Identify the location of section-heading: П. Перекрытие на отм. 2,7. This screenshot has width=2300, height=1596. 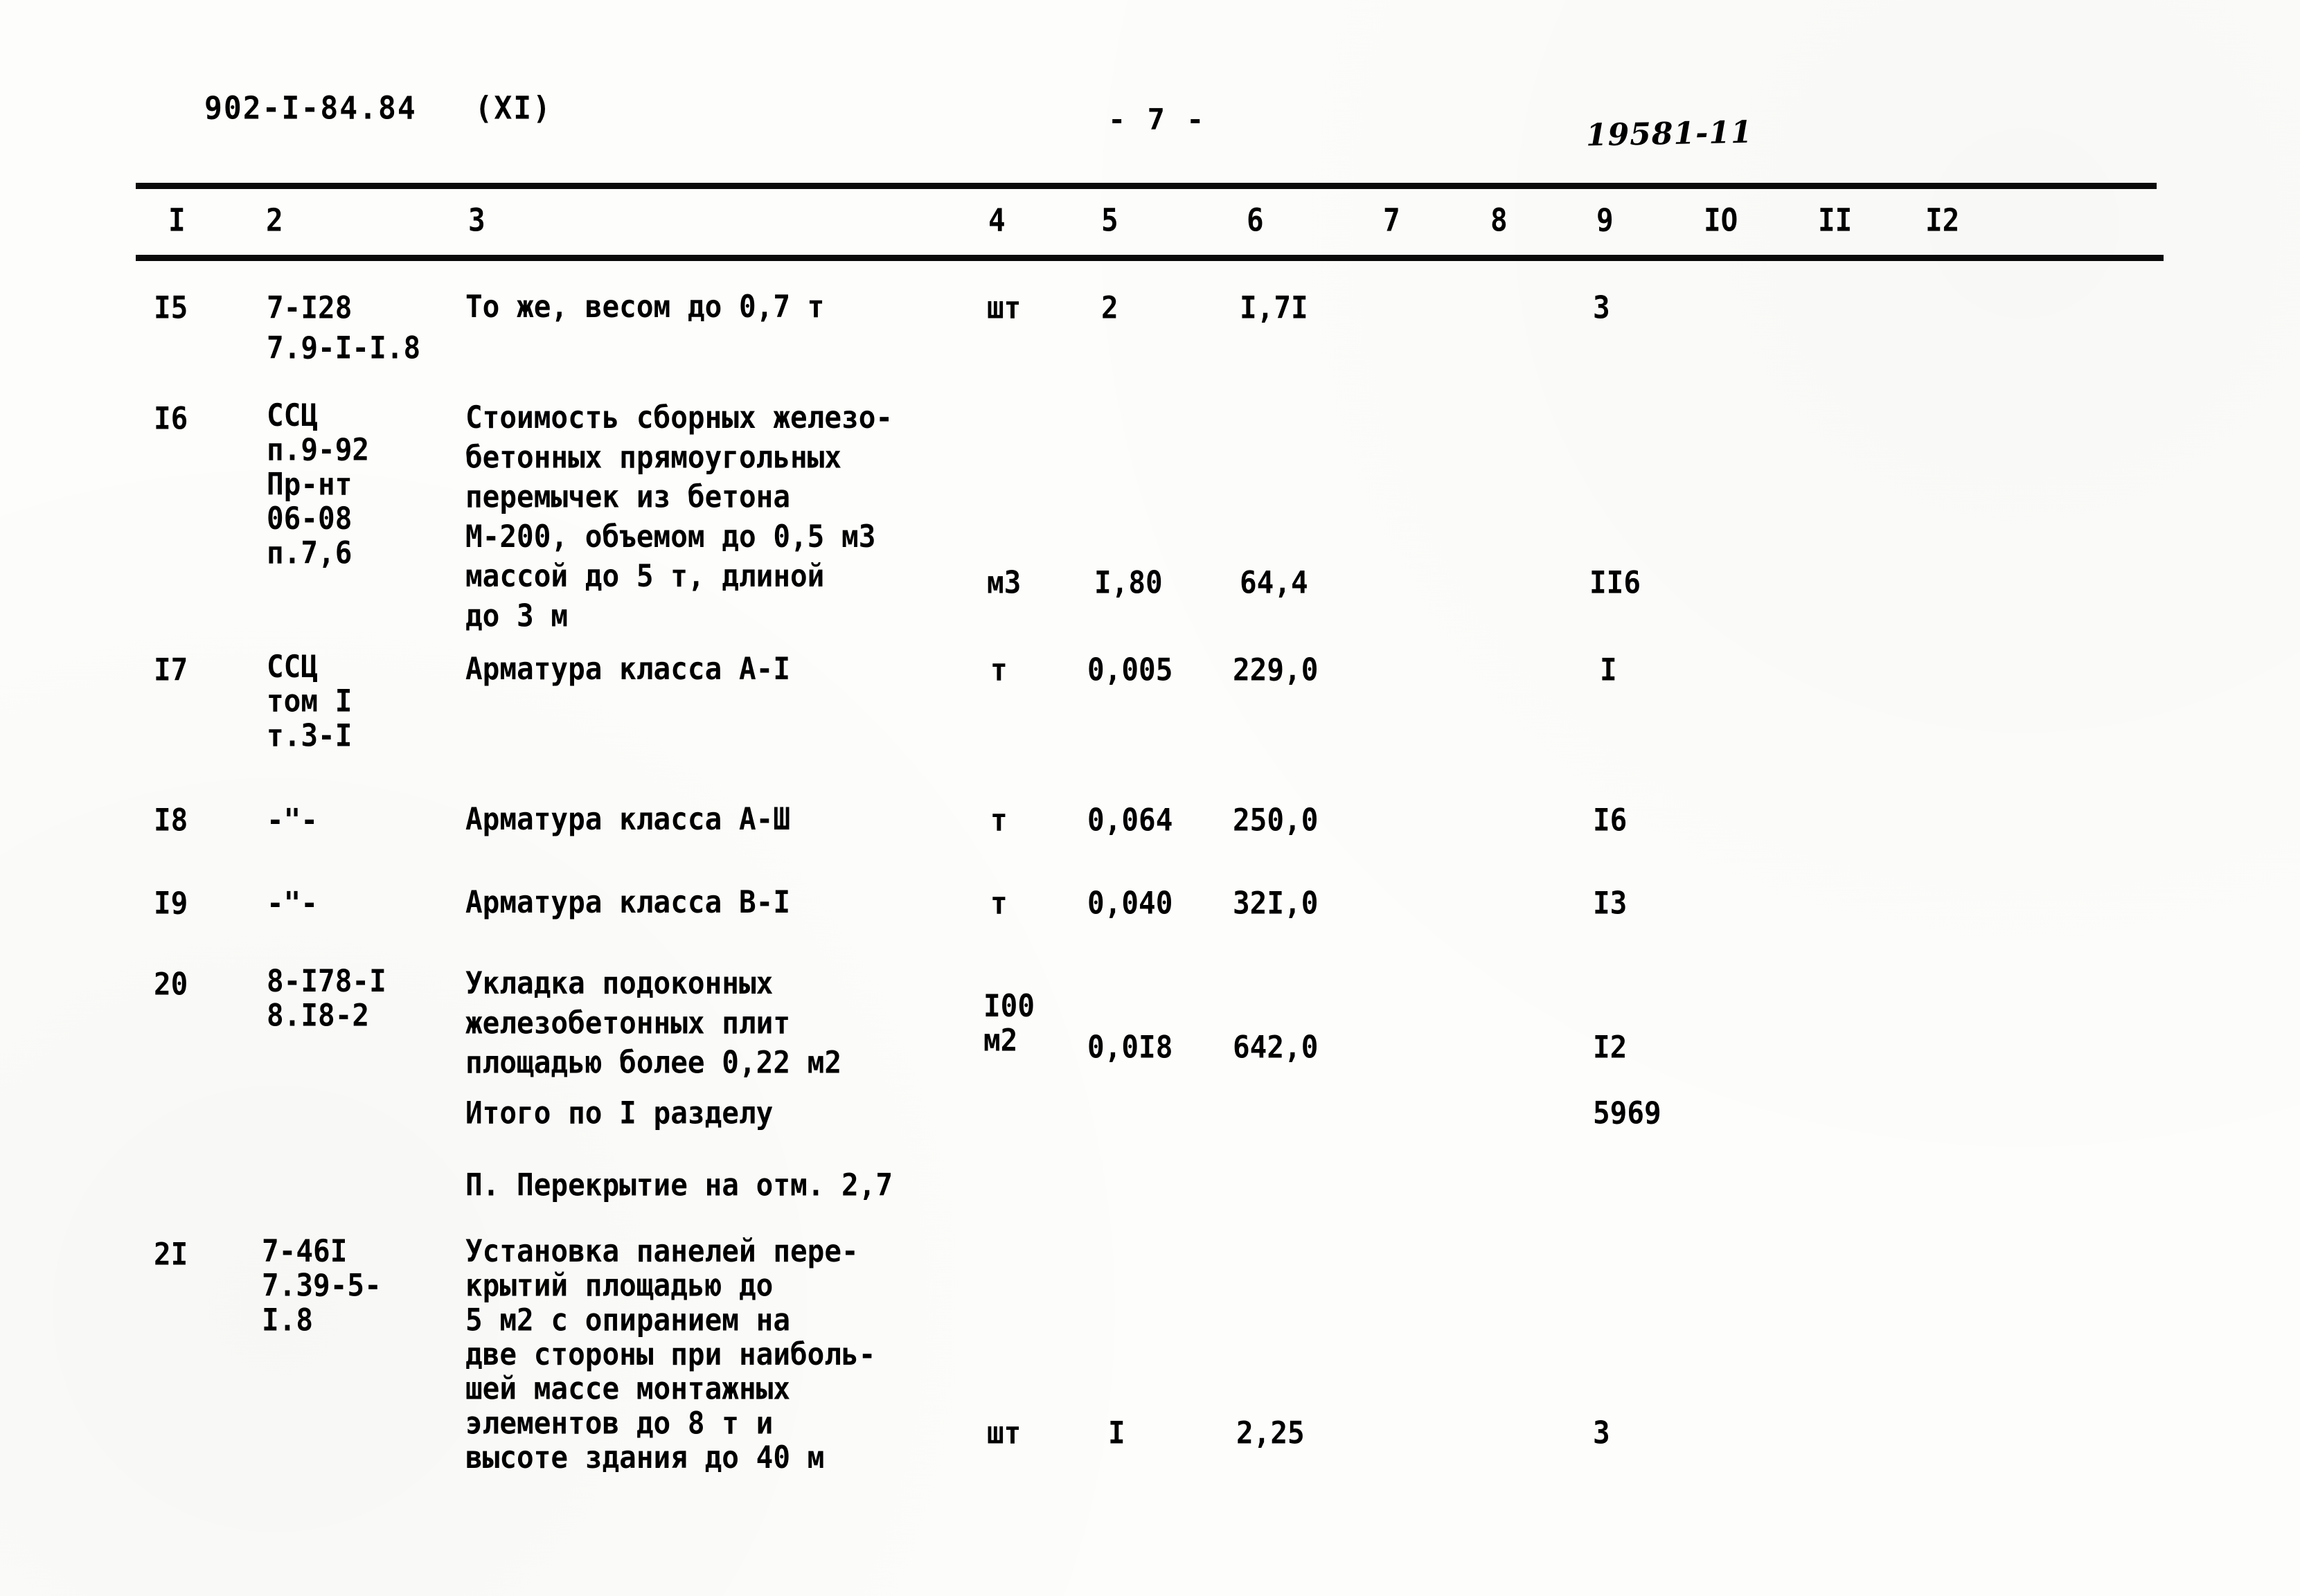
(679, 1185).